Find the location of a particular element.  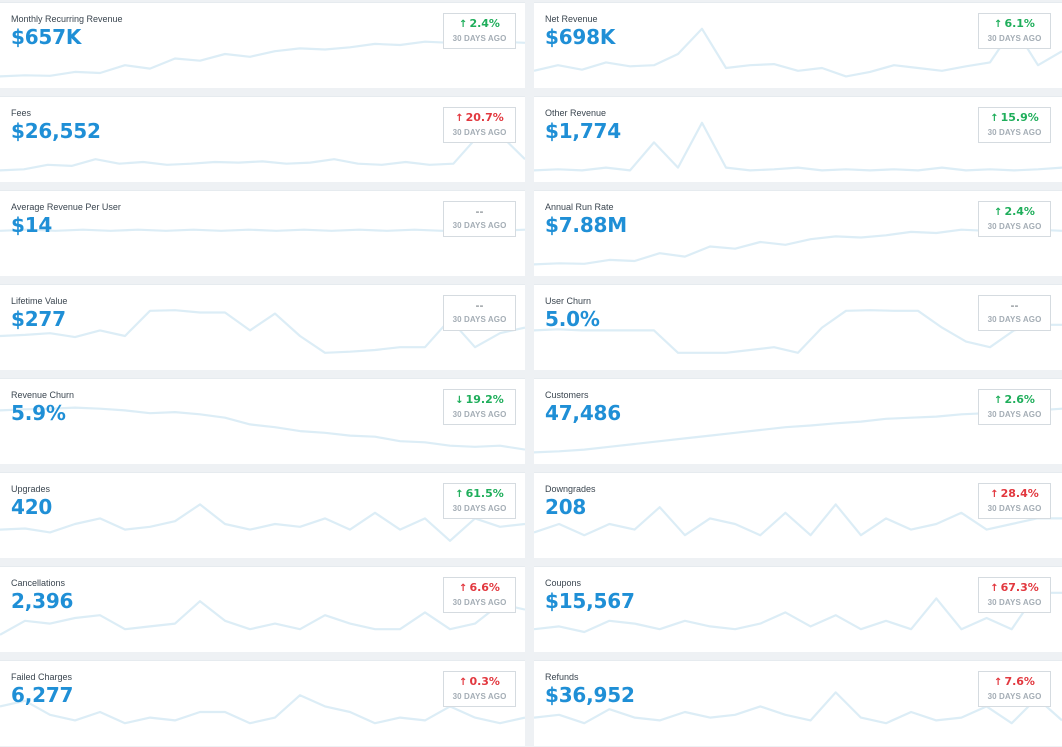

change-value: ↑ 6.6% is located at coordinates (479, 588).